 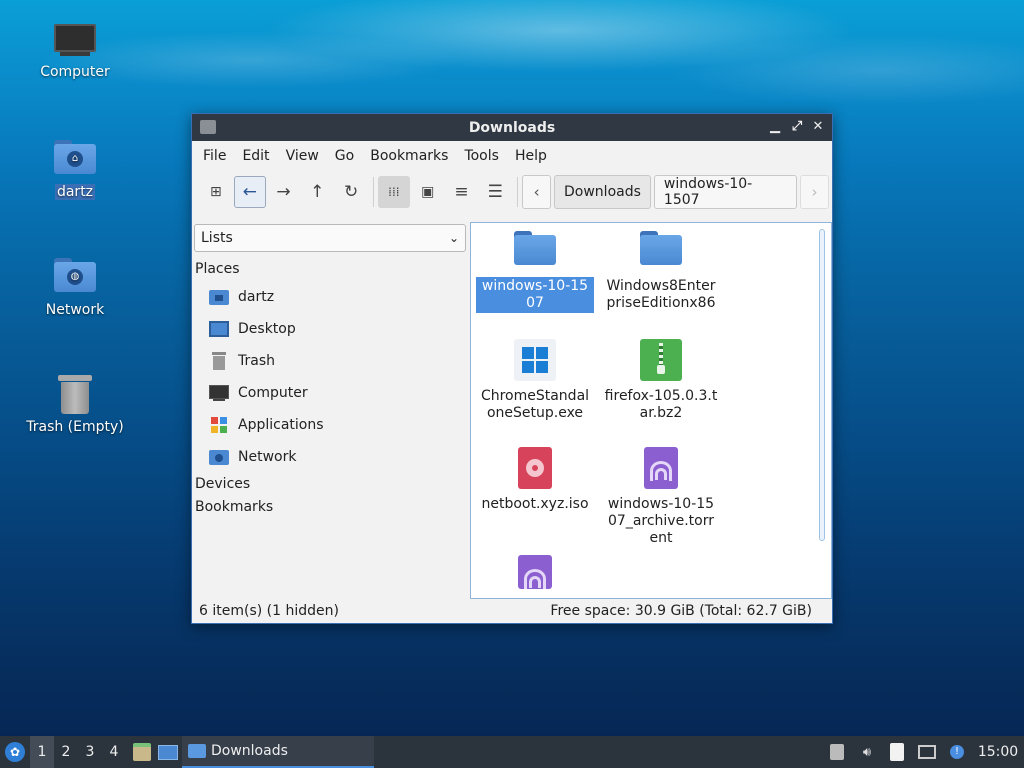 I want to click on sidebar-item-desktop: Desktop, so click(x=329, y=329).